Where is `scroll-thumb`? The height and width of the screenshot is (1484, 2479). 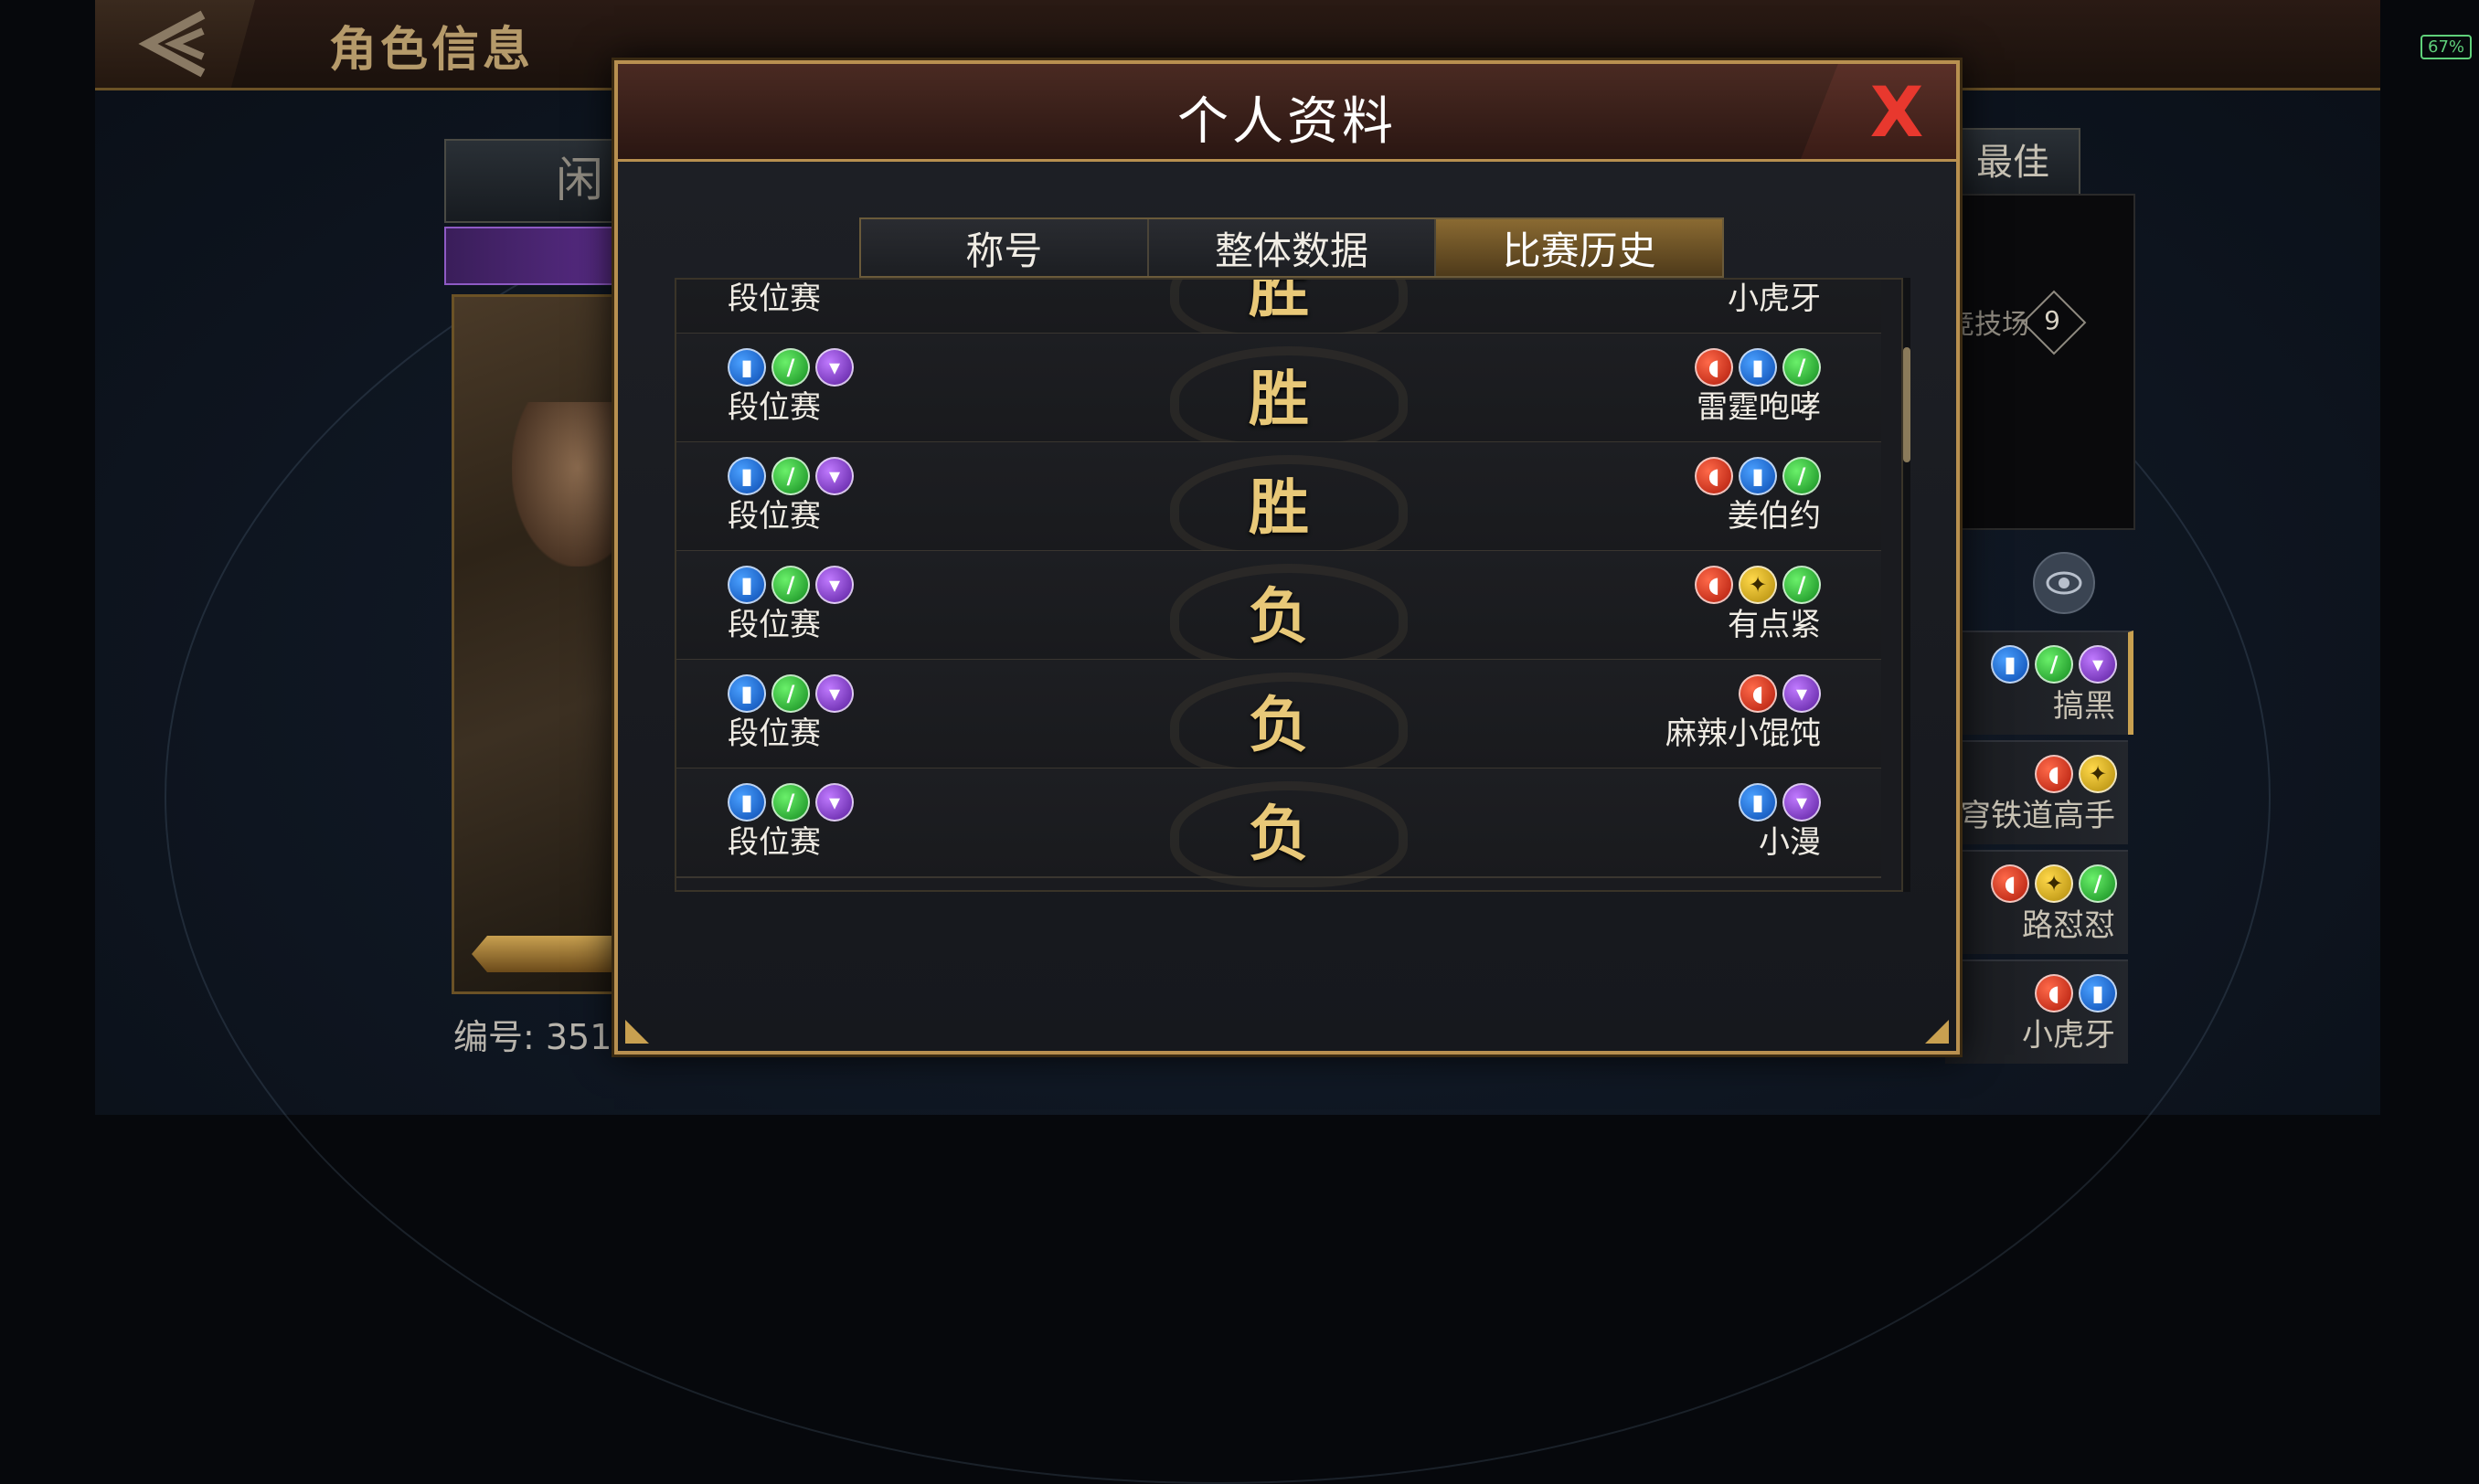 scroll-thumb is located at coordinates (1906, 404).